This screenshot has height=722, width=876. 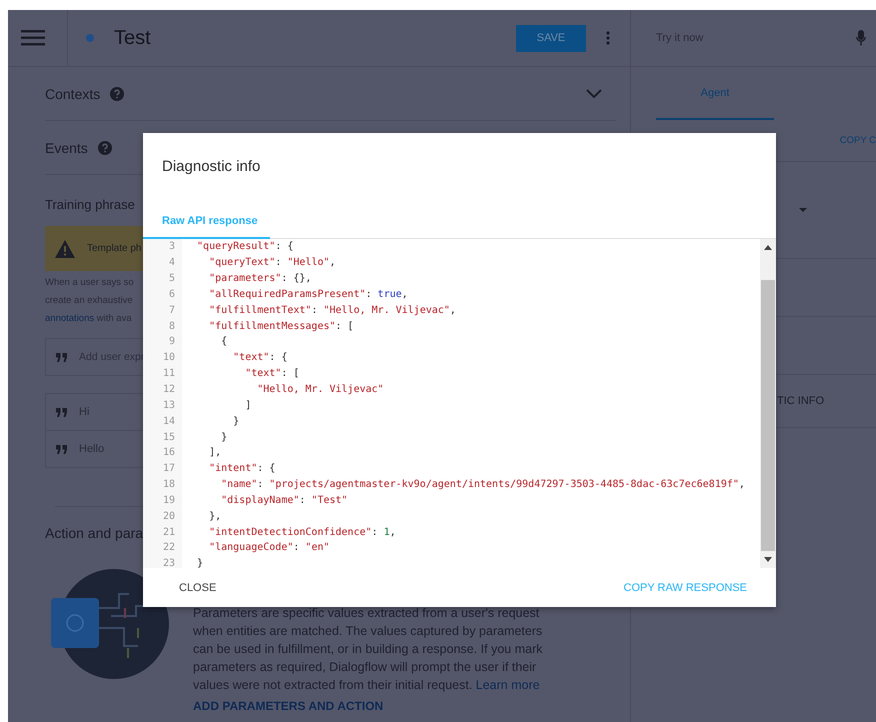 I want to click on code-line: },, so click(x=215, y=516).